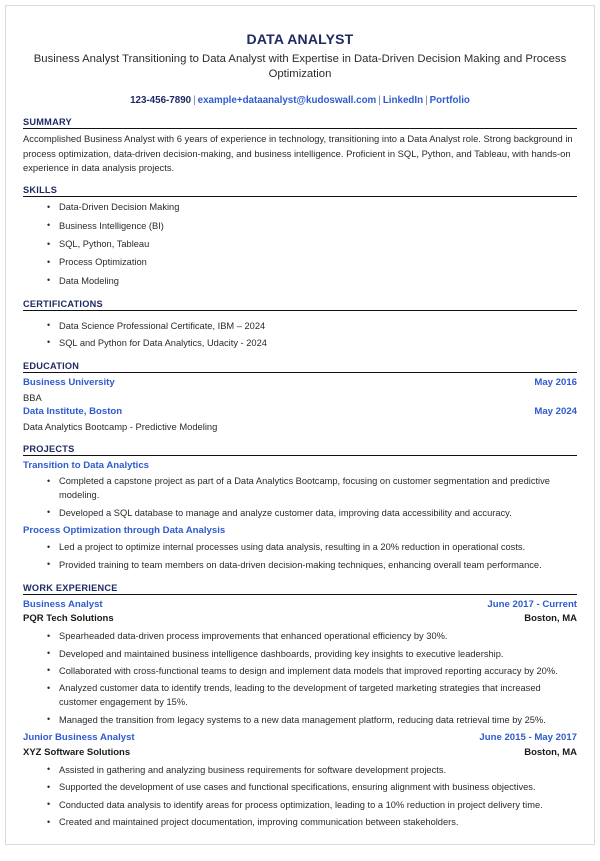  Describe the element at coordinates (312, 226) in the screenshot. I see `list-item: Business Intelligence (BI)` at that location.